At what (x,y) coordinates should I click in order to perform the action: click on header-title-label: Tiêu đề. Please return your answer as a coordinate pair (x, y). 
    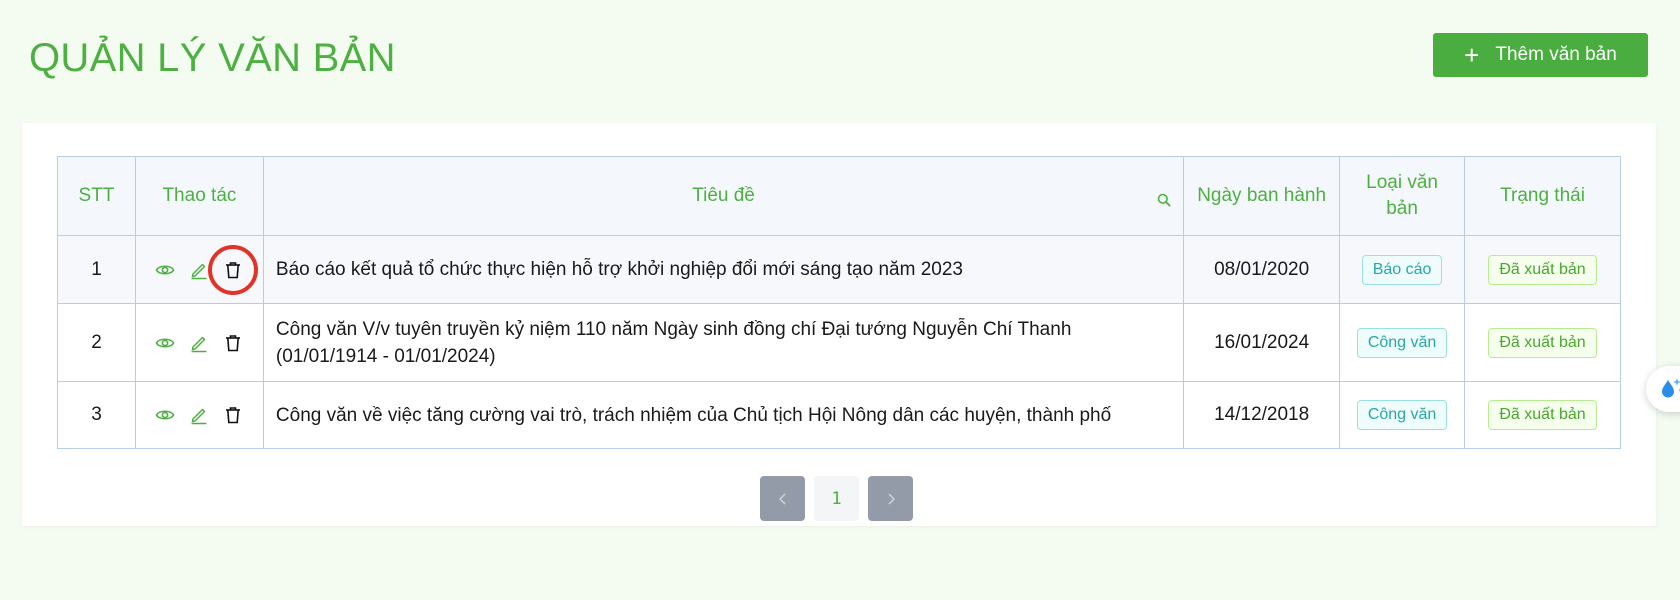
    Looking at the image, I should click on (723, 195).